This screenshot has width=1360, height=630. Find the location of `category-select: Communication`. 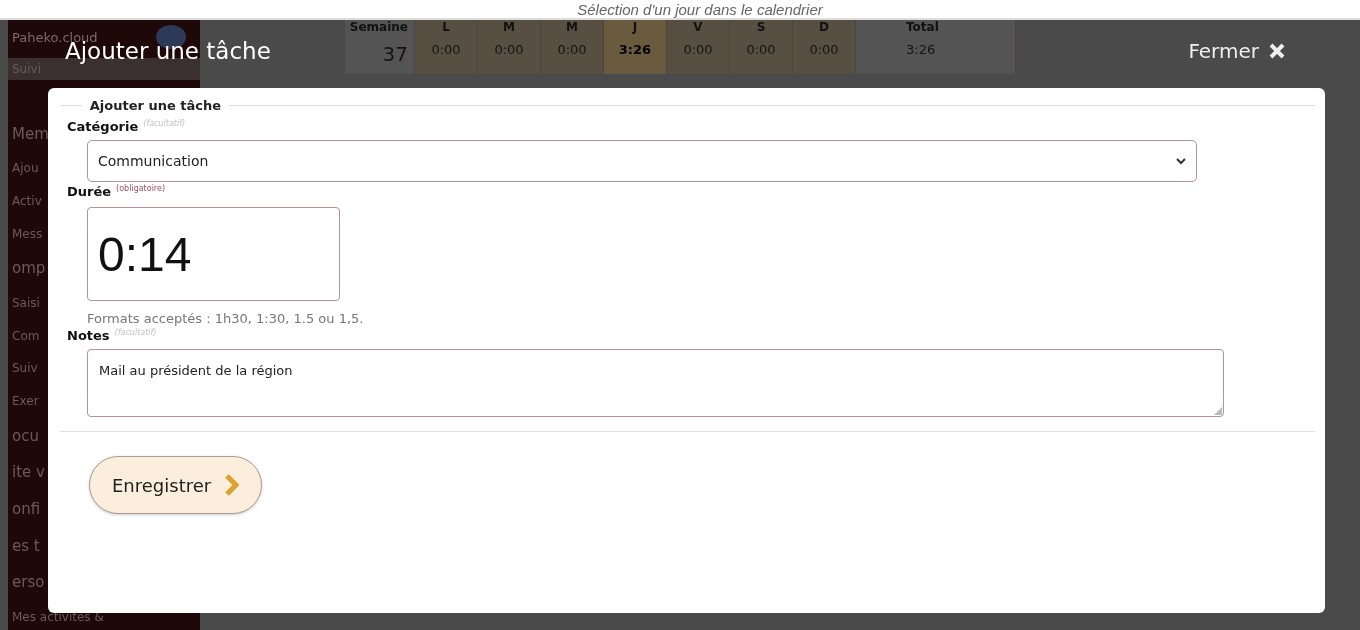

category-select: Communication is located at coordinates (642, 161).